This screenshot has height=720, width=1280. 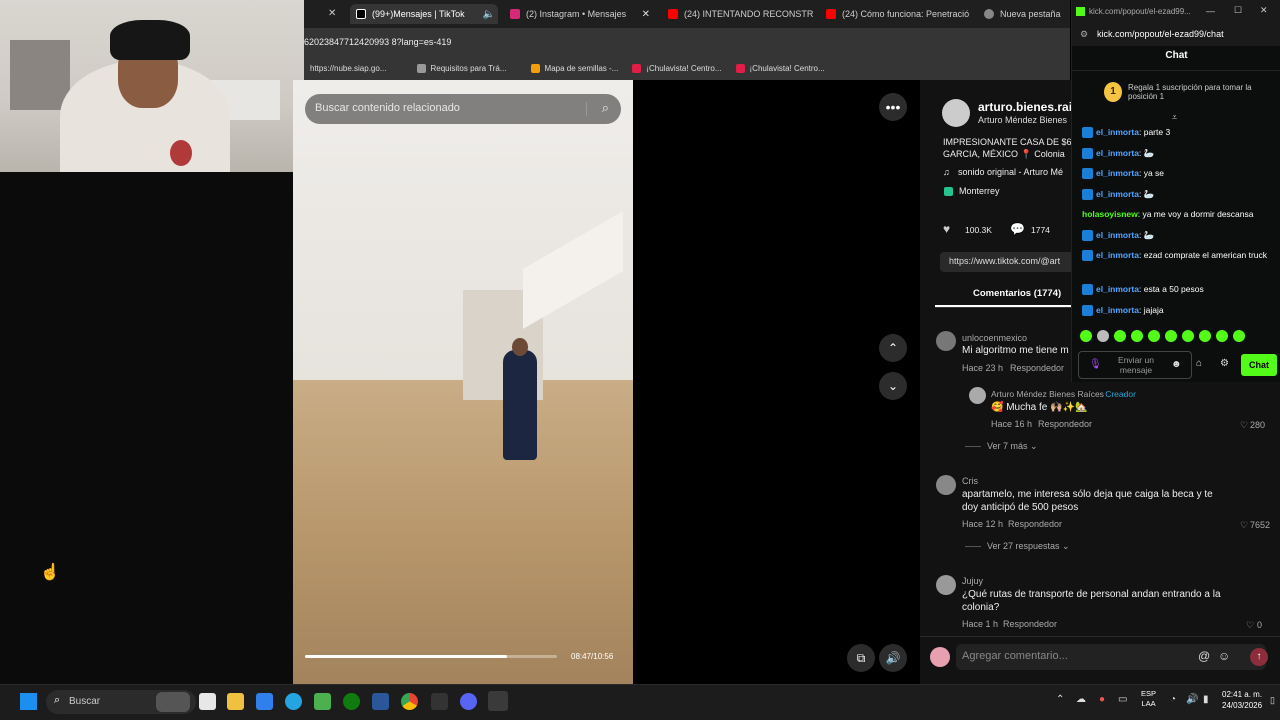 What do you see at coordinates (264, 701) in the screenshot?
I see `store-icon` at bounding box center [264, 701].